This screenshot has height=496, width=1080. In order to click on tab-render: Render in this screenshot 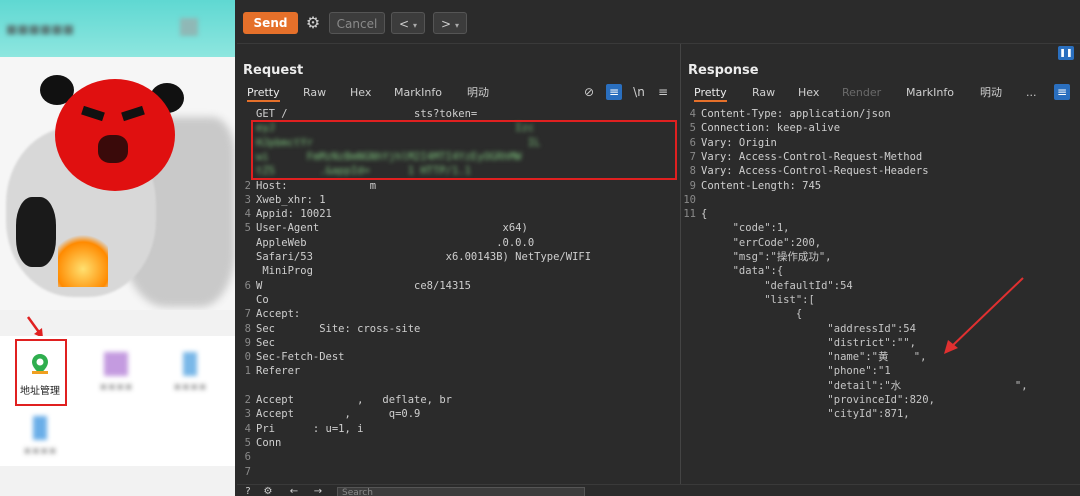, I will do `click(861, 93)`.